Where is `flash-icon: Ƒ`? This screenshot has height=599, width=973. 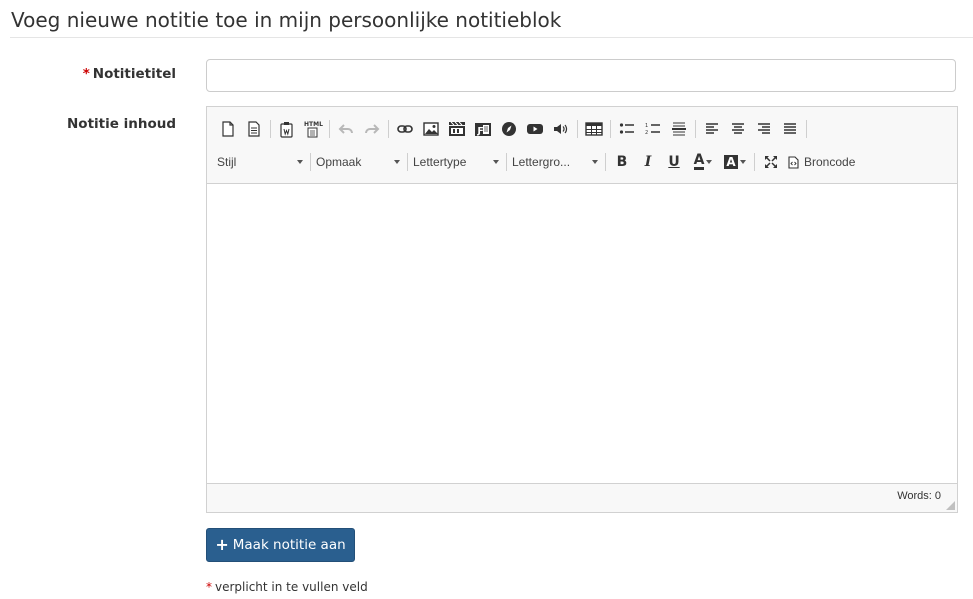
flash-icon: Ƒ is located at coordinates (483, 129).